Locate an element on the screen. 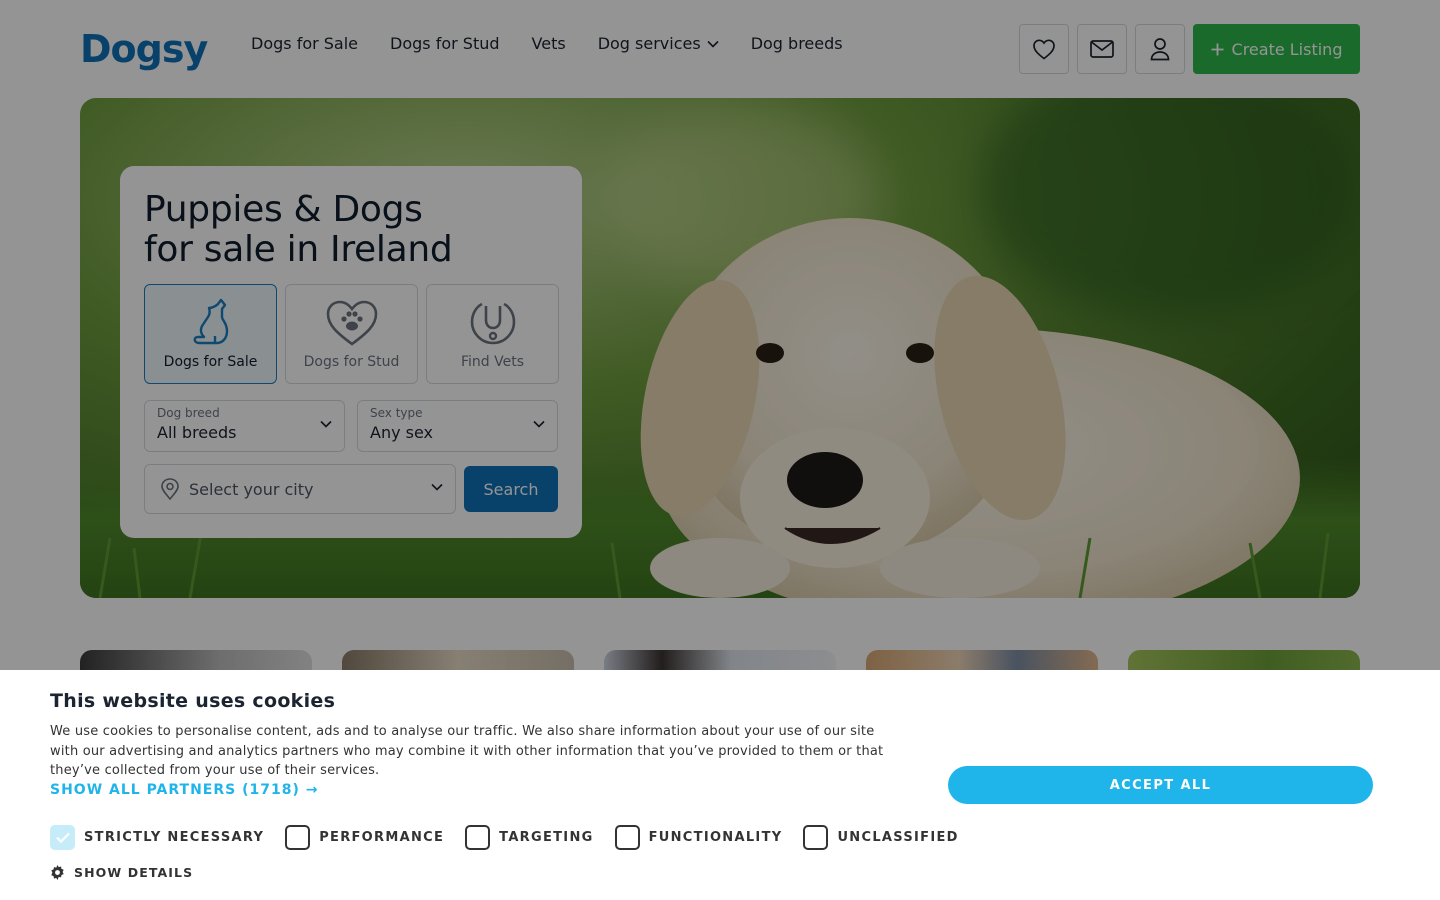 The image size is (1440, 900). cookie-title: This website uses cookies is located at coordinates (193, 701).